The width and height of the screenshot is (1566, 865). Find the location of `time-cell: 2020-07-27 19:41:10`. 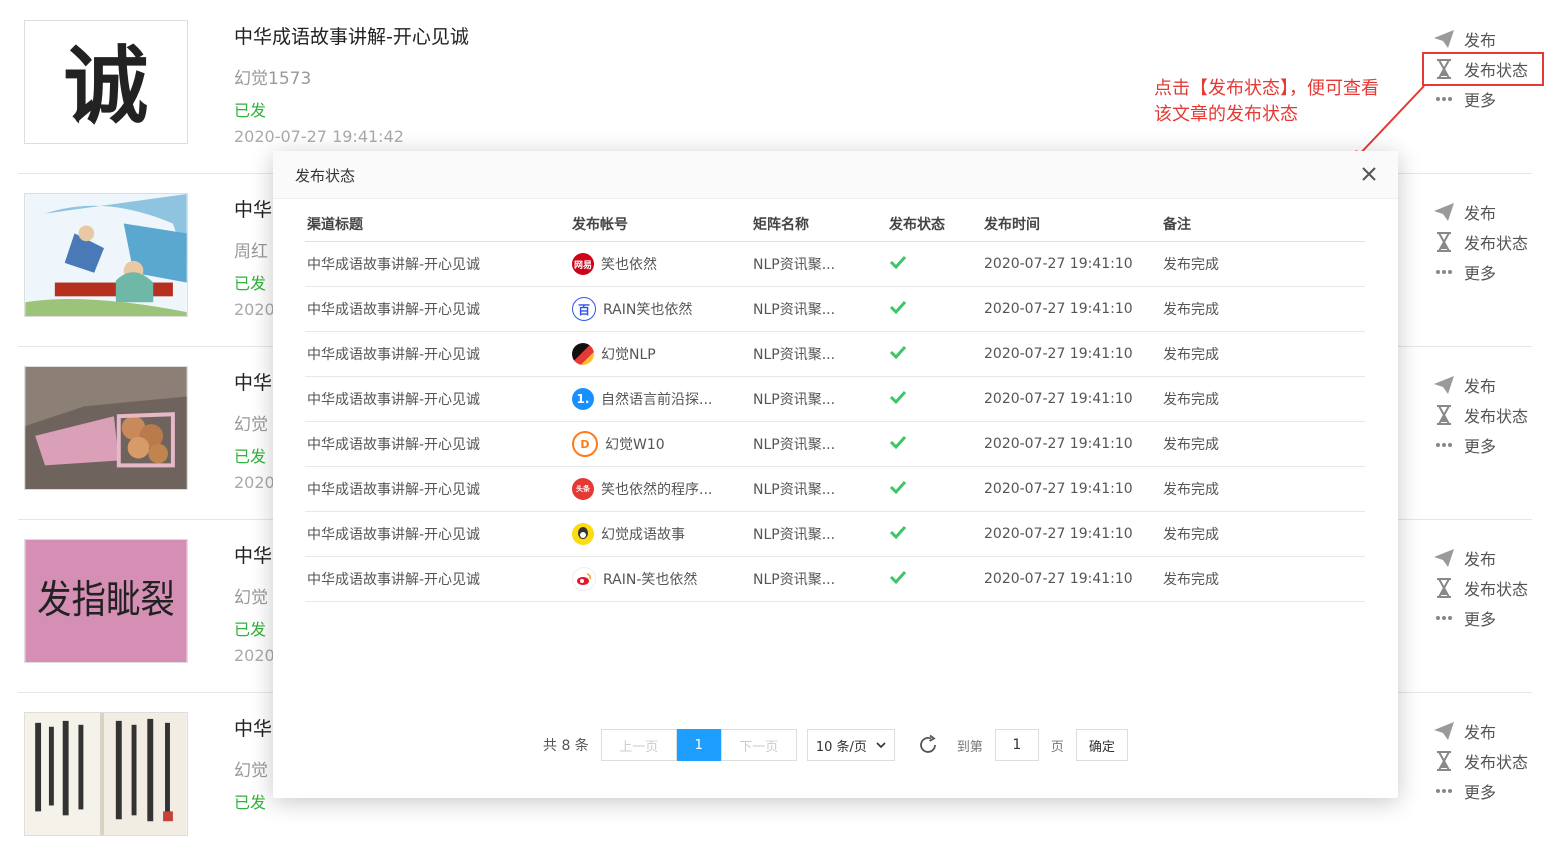

time-cell: 2020-07-27 19:41:10 is located at coordinates (1058, 444).